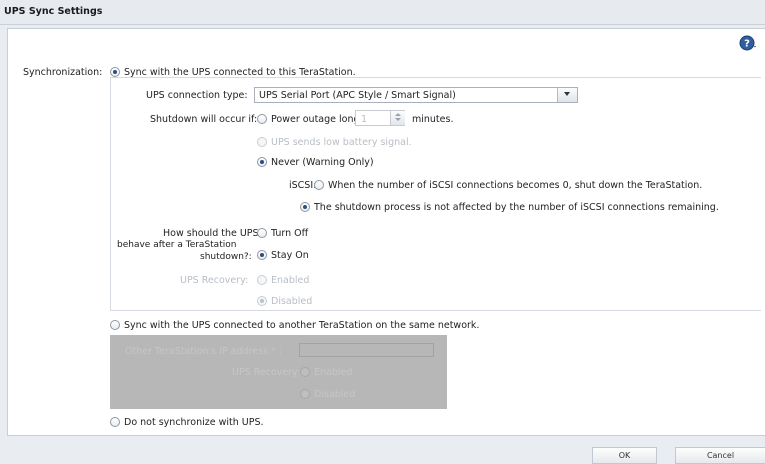 This screenshot has height=464, width=765. I want to click on iscsi-label: iSCSI:, so click(303, 185).